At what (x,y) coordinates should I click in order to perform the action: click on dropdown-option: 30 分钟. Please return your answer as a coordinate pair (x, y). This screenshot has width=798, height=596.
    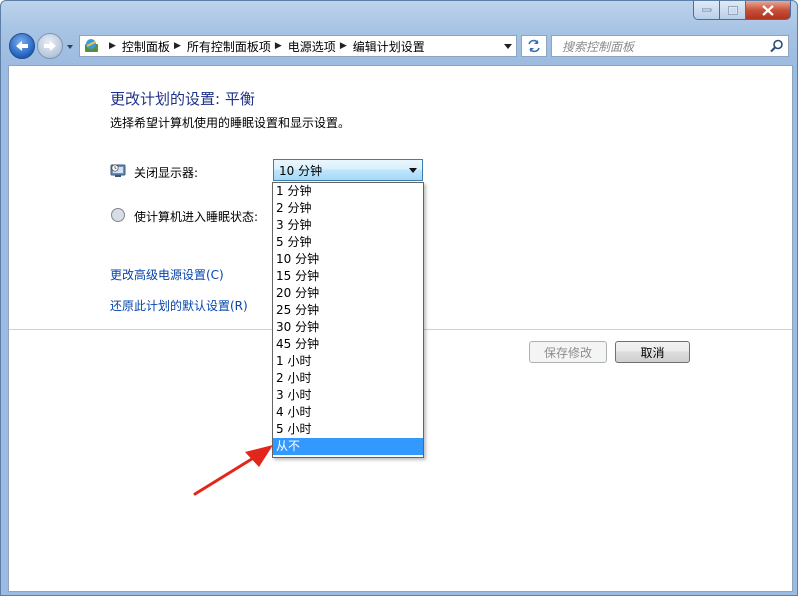
    Looking at the image, I should click on (348, 327).